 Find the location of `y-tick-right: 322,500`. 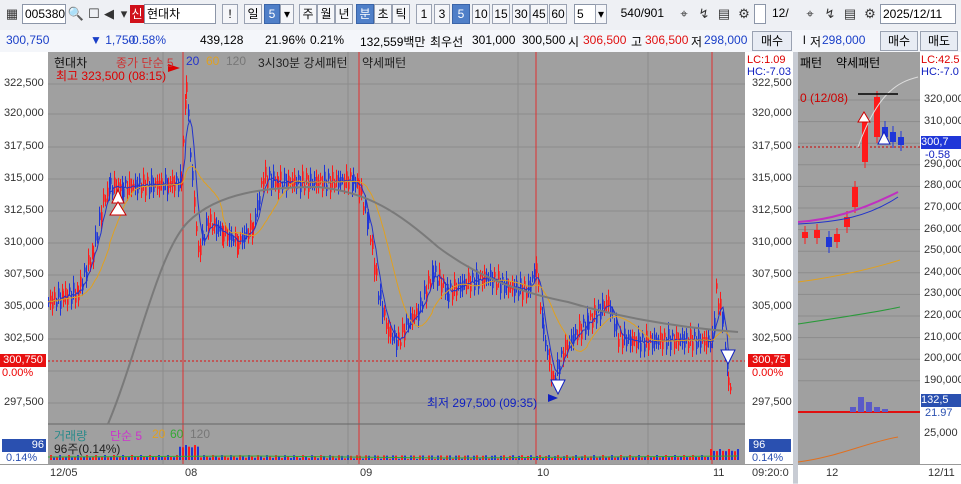

y-tick-right: 322,500 is located at coordinates (772, 83).